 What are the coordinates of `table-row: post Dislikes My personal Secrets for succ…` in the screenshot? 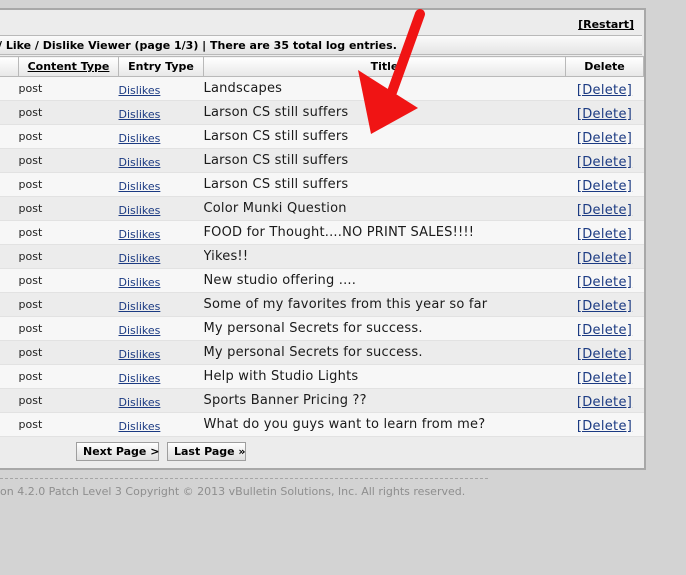 It's located at (322, 352).